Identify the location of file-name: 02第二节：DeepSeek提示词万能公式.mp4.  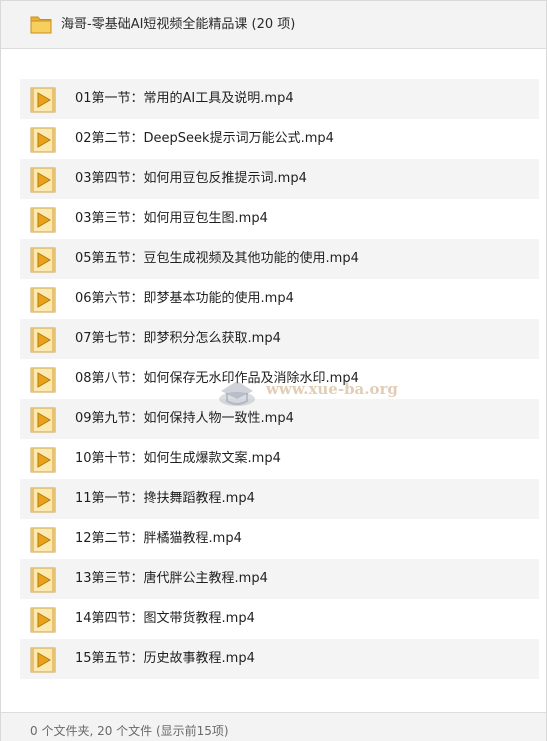
(204, 138).